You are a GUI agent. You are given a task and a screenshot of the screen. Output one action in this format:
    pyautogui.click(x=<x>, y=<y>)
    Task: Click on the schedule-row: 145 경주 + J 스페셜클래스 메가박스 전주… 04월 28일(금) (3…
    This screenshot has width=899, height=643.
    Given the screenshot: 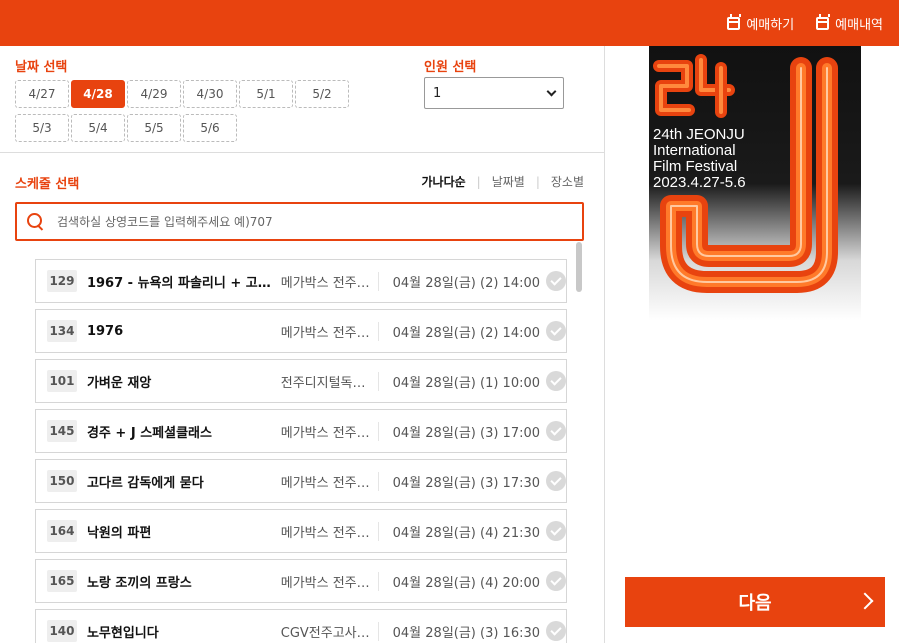 What is the action you would take?
    pyautogui.click(x=301, y=431)
    